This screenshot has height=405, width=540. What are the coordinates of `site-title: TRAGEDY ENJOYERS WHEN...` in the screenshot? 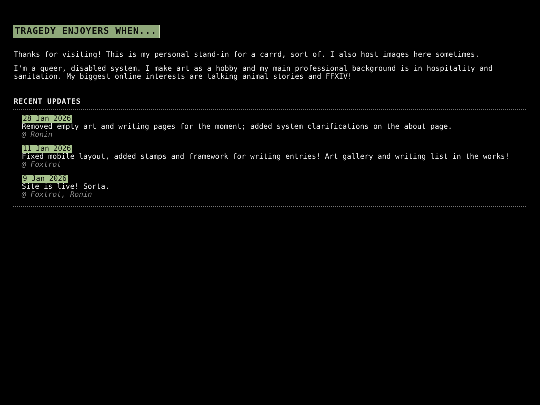 It's located at (86, 31).